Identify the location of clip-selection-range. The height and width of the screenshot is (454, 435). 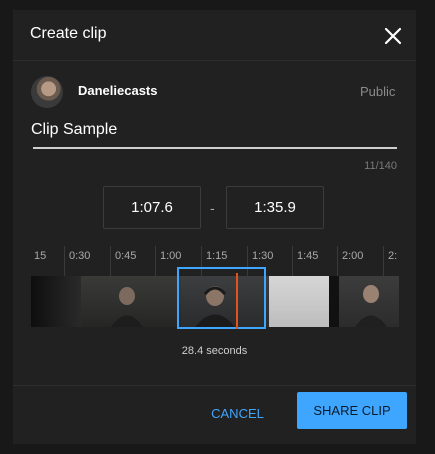
(221, 298).